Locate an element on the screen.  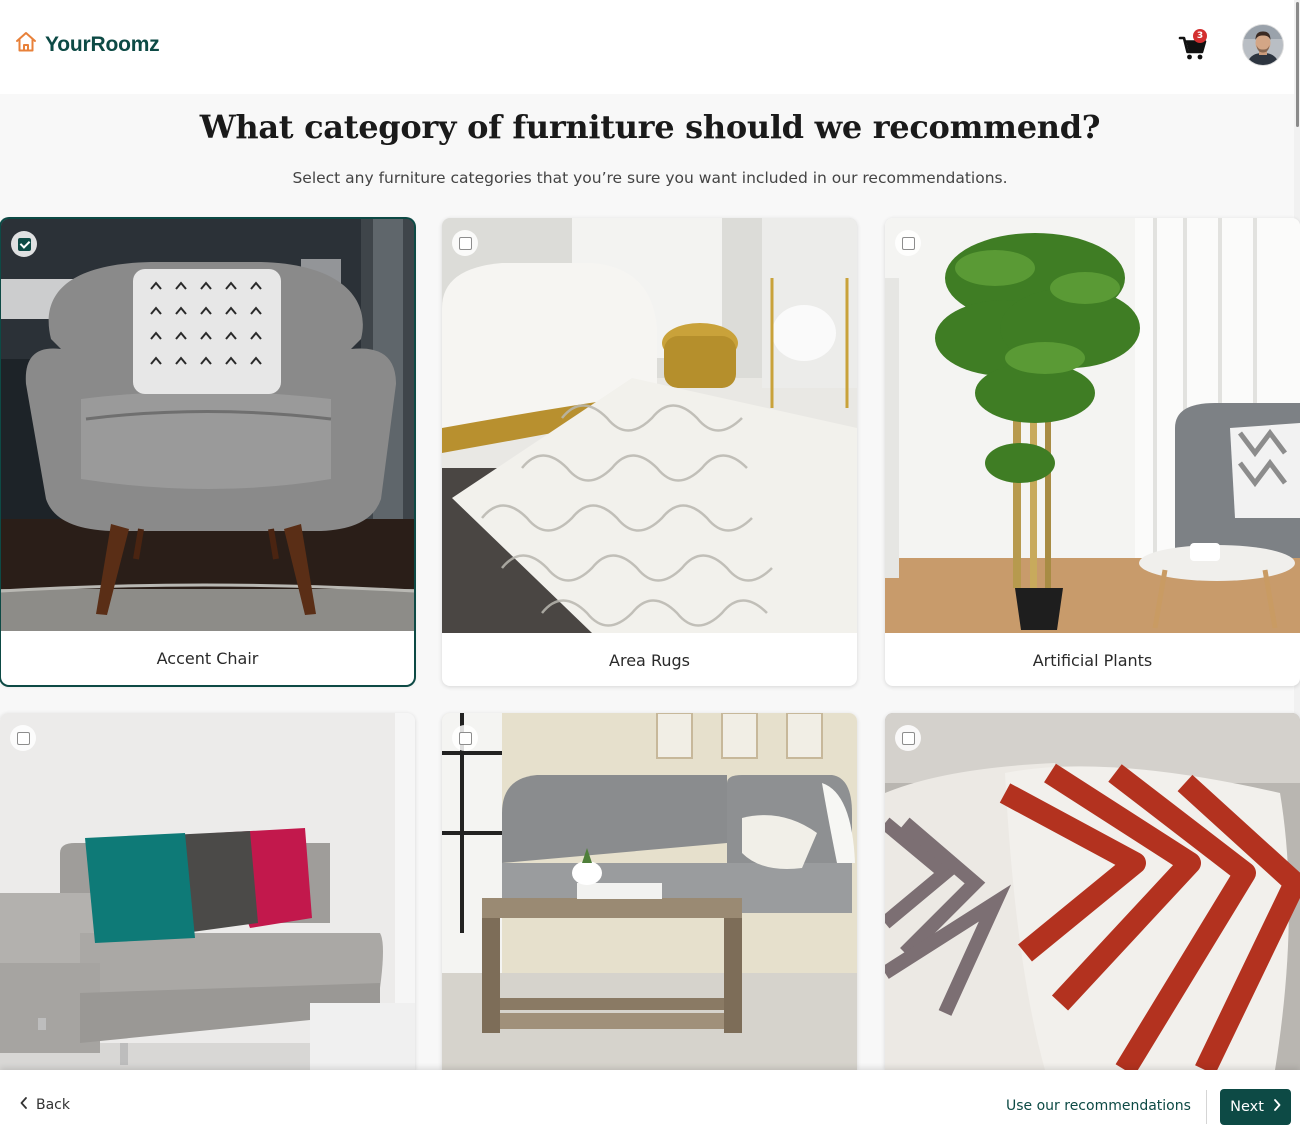
checked-box-icon is located at coordinates (24, 244).